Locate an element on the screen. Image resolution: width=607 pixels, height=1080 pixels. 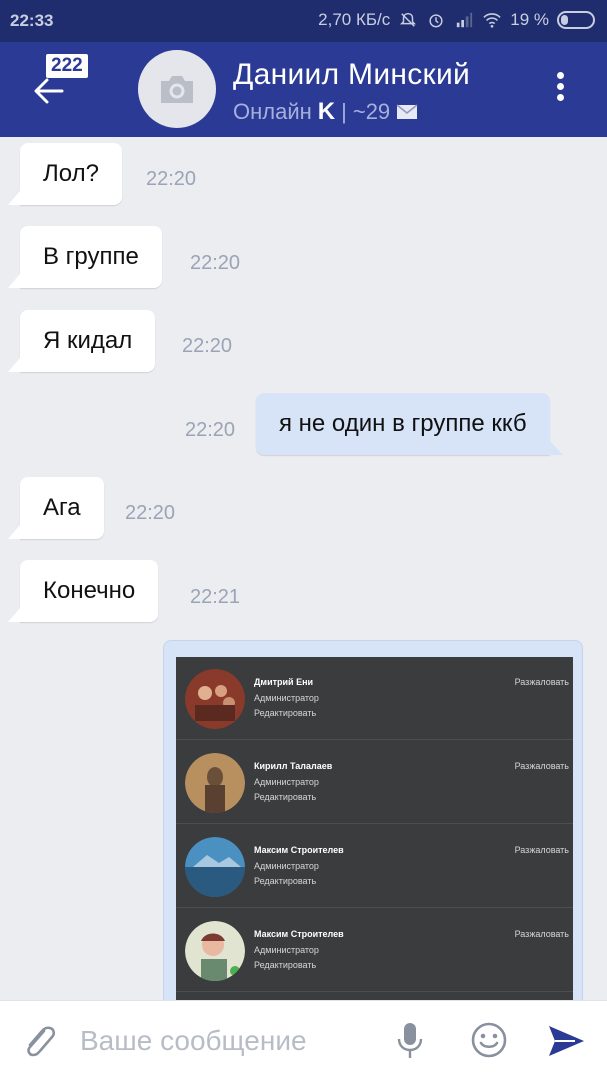
battery-icon is located at coordinates (576, 20).